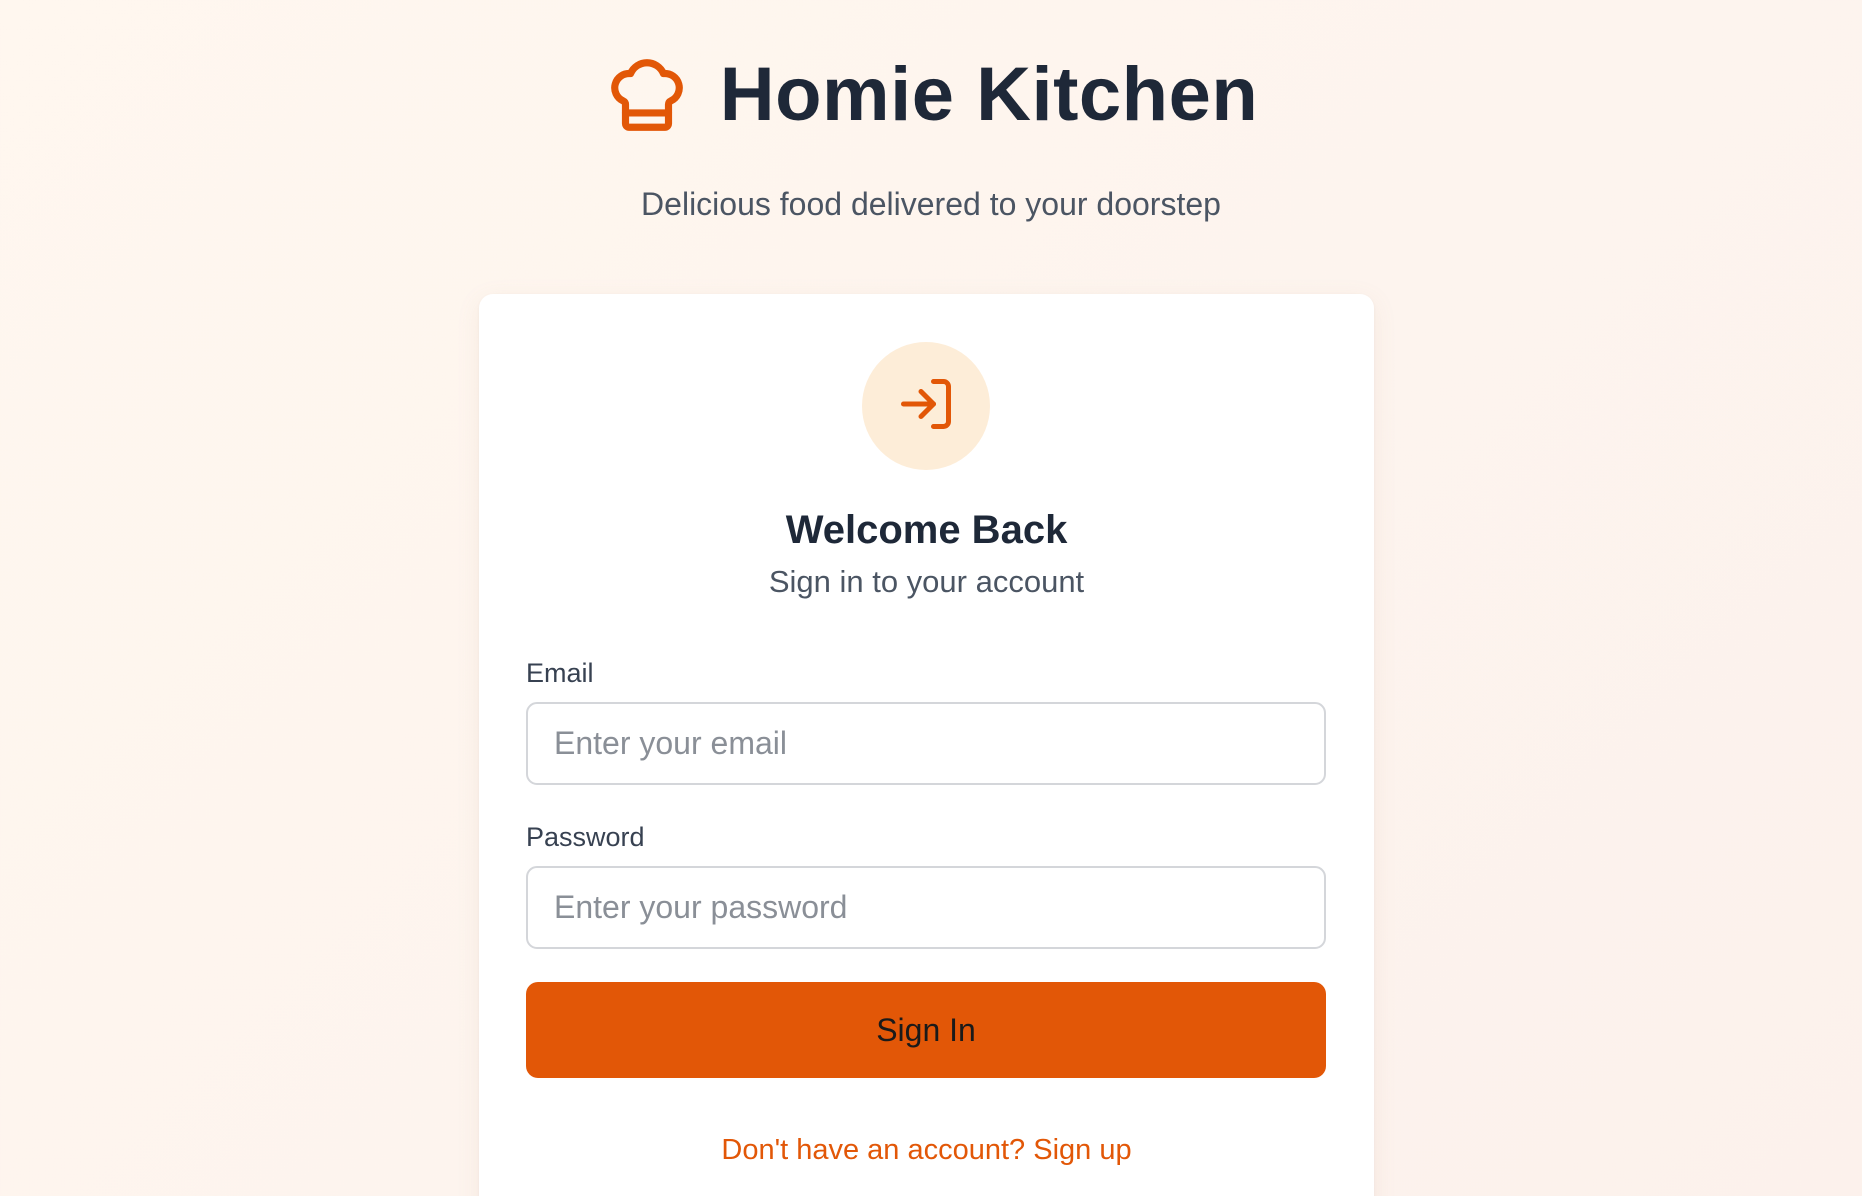 This screenshot has height=1196, width=1862. What do you see at coordinates (585, 837) in the screenshot?
I see `password-label: Password` at bounding box center [585, 837].